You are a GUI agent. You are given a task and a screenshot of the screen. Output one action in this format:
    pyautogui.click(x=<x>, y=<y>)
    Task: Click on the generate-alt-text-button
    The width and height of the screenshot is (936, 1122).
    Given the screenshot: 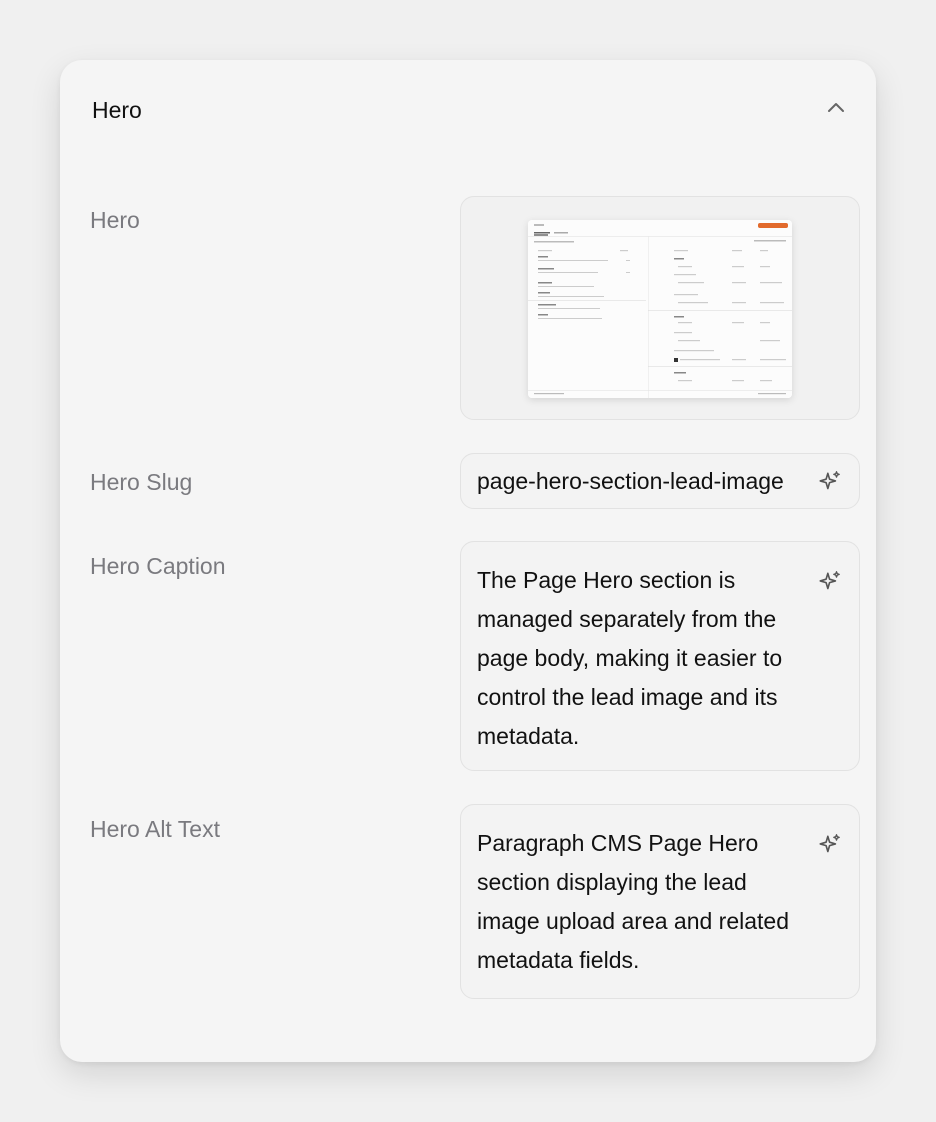 What is the action you would take?
    pyautogui.click(x=830, y=845)
    